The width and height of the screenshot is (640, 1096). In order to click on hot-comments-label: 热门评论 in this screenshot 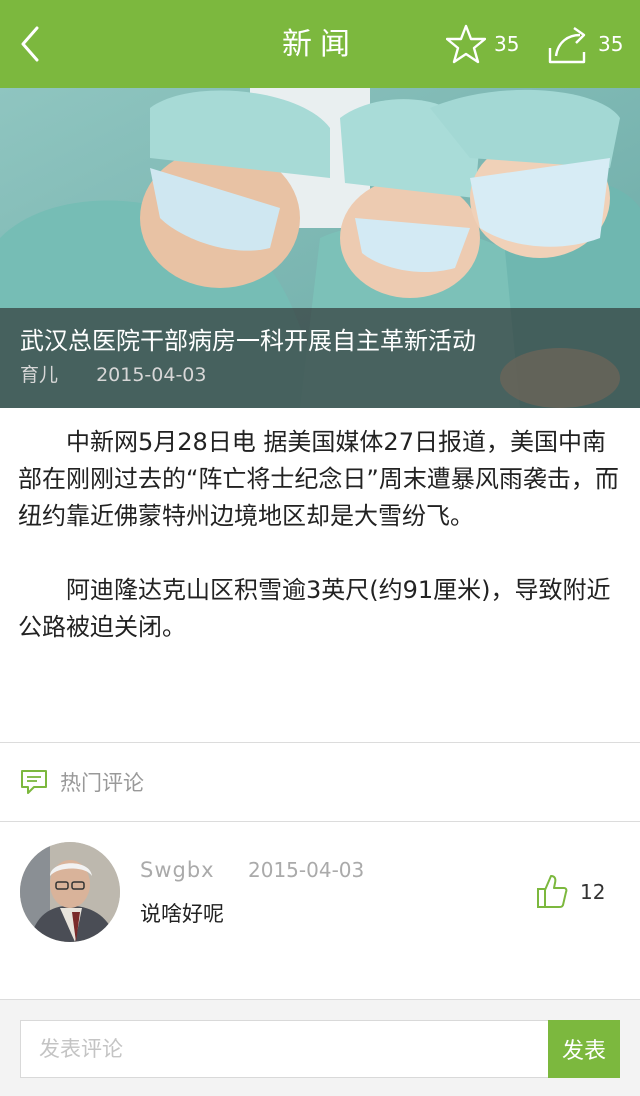, I will do `click(102, 783)`.